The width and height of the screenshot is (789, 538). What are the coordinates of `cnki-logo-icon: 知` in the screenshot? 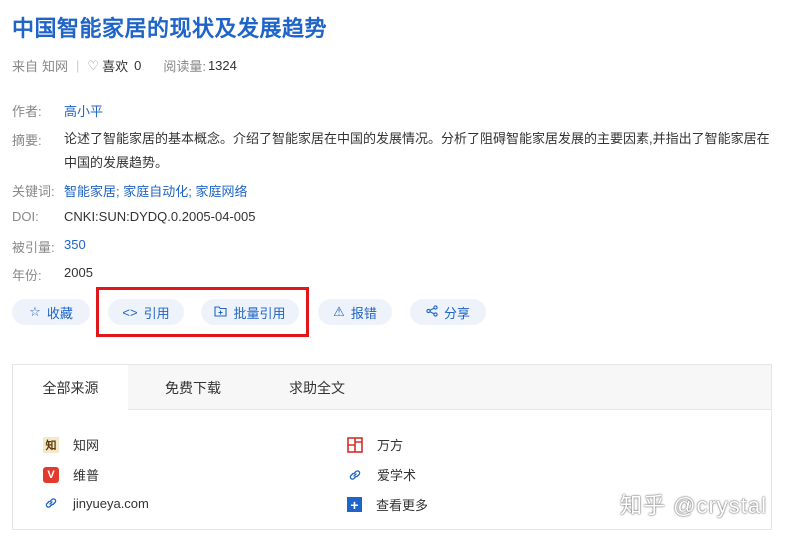 It's located at (51, 444).